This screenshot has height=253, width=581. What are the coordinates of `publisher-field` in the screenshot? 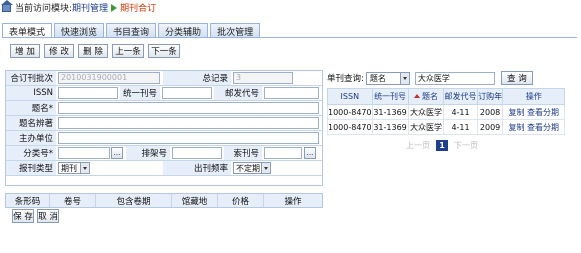 It's located at (188, 138).